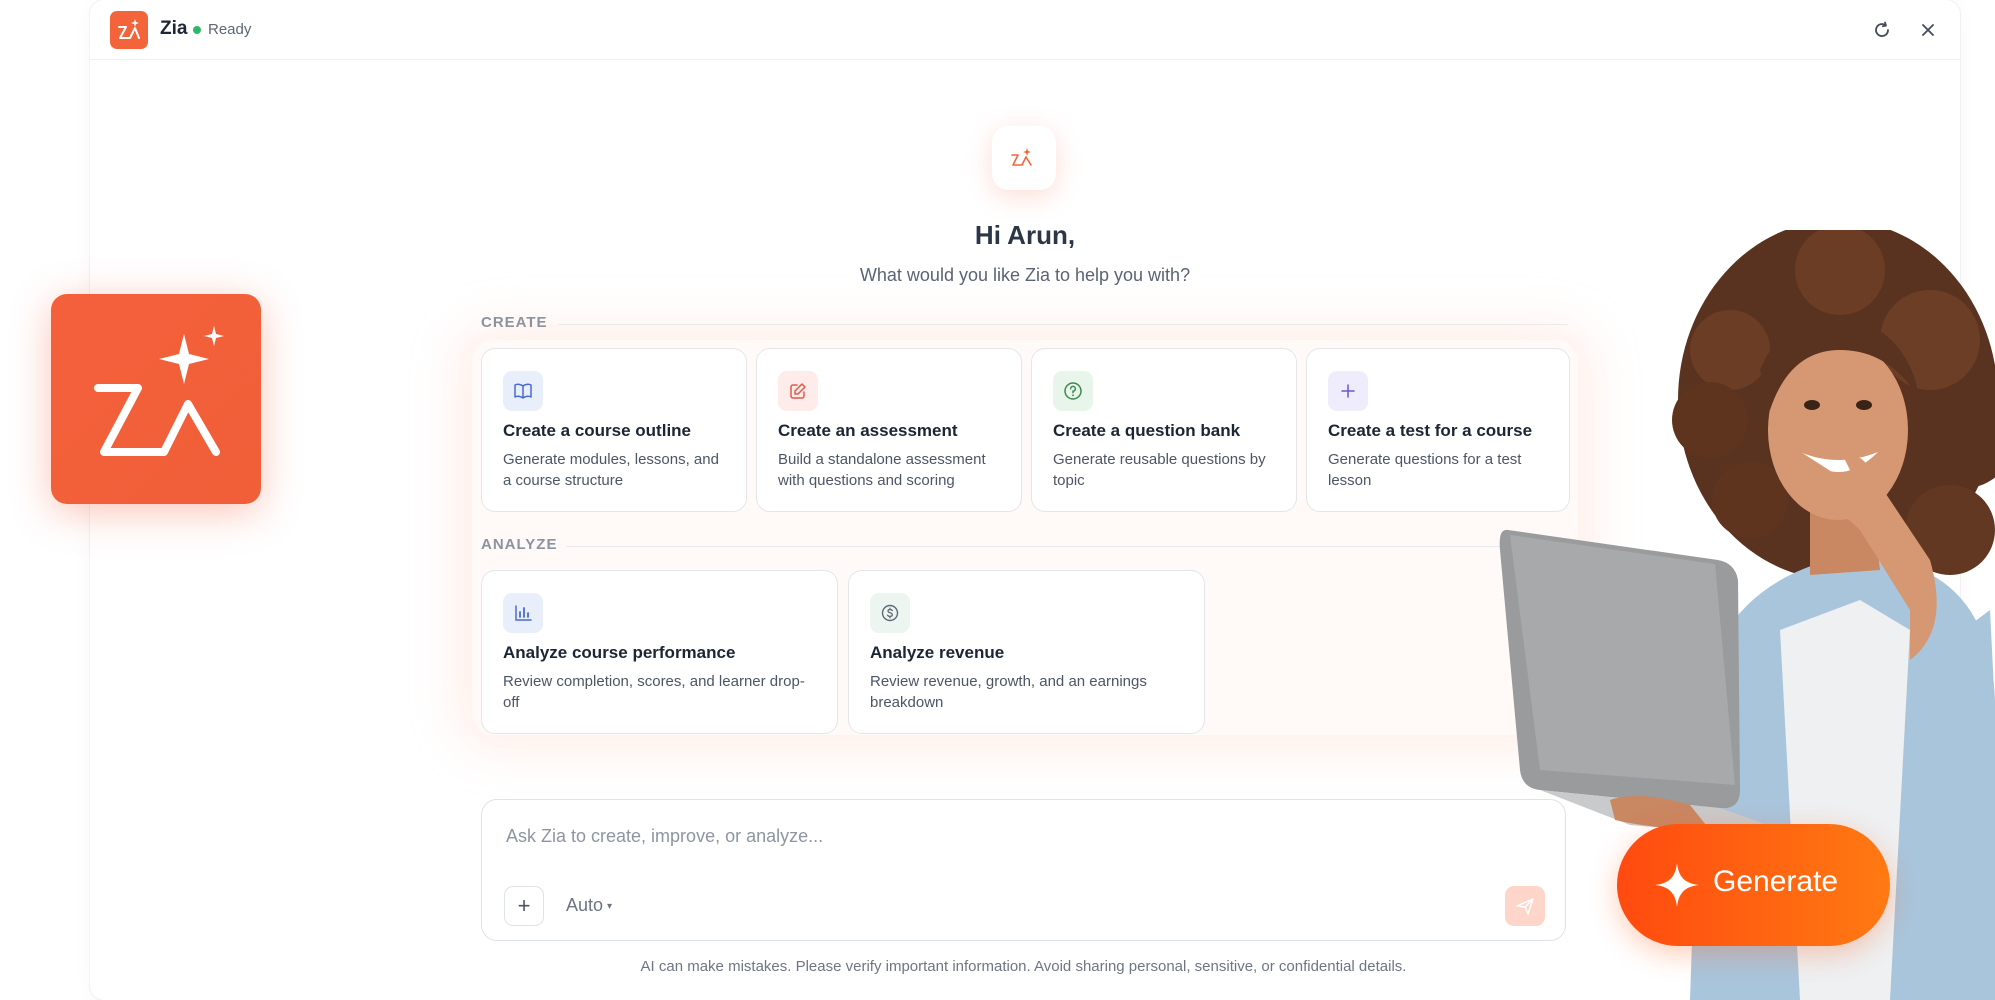  What do you see at coordinates (585, 905) in the screenshot?
I see `mode-label: Auto` at bounding box center [585, 905].